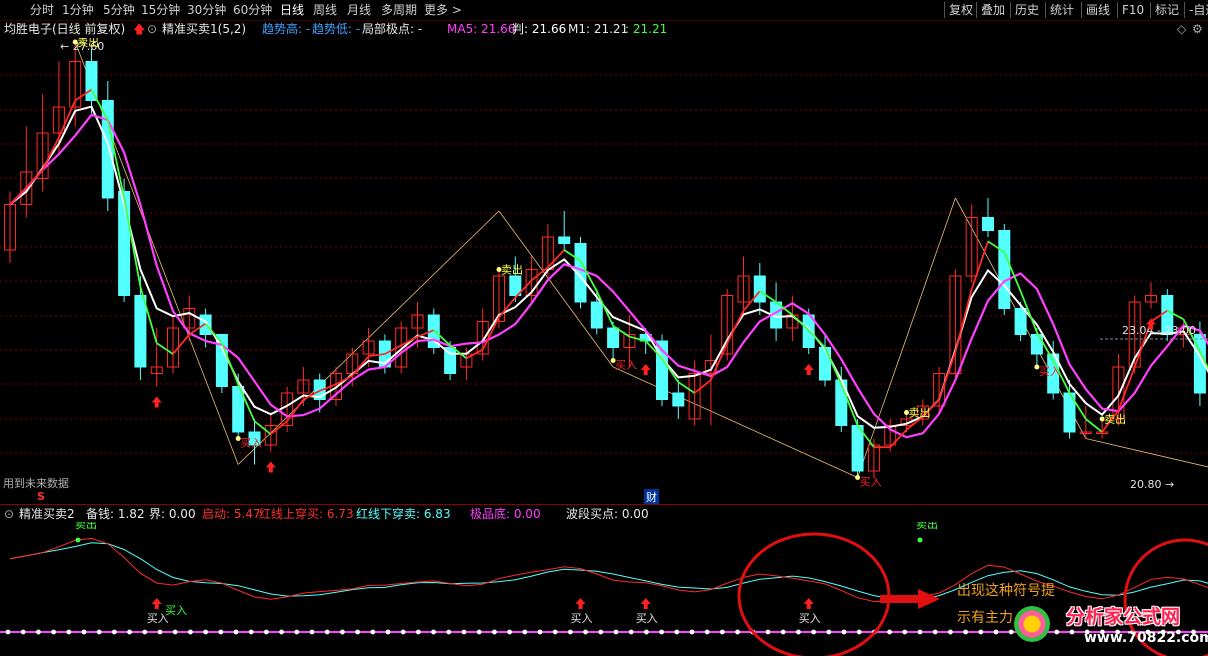 The height and width of the screenshot is (656, 1208). I want to click on s-marker: S, so click(41, 496).